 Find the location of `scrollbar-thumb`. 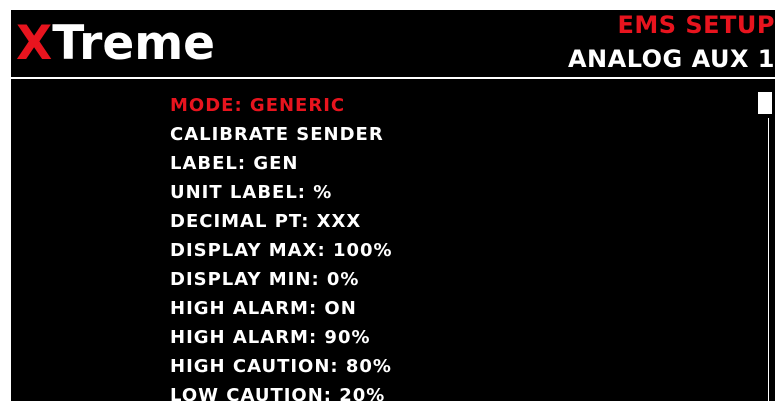

scrollbar-thumb is located at coordinates (765, 103).